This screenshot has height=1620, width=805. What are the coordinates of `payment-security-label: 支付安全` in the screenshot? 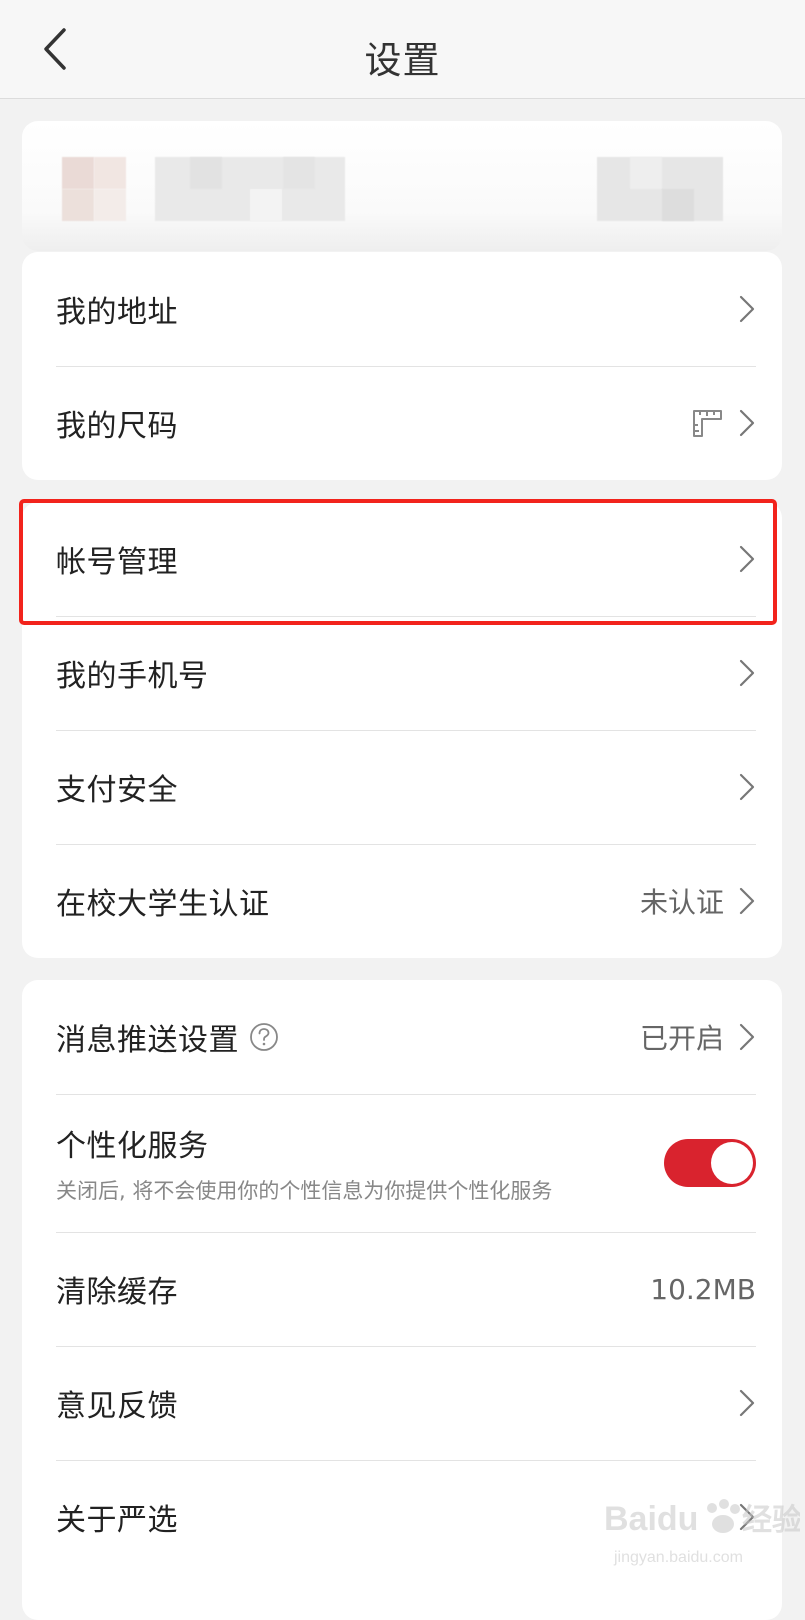 It's located at (117, 790).